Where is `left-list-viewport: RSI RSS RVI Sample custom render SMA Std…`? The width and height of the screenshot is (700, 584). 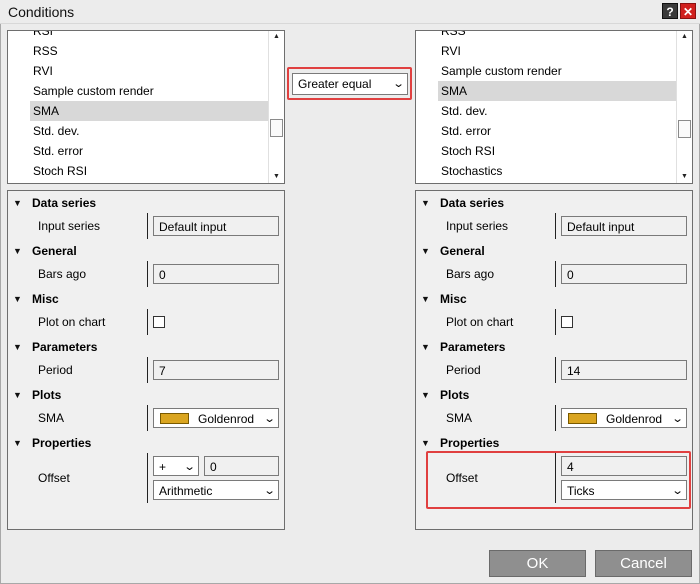
left-list-viewport: RSI RSS RVI Sample custom render SMA Std… is located at coordinates (138, 107).